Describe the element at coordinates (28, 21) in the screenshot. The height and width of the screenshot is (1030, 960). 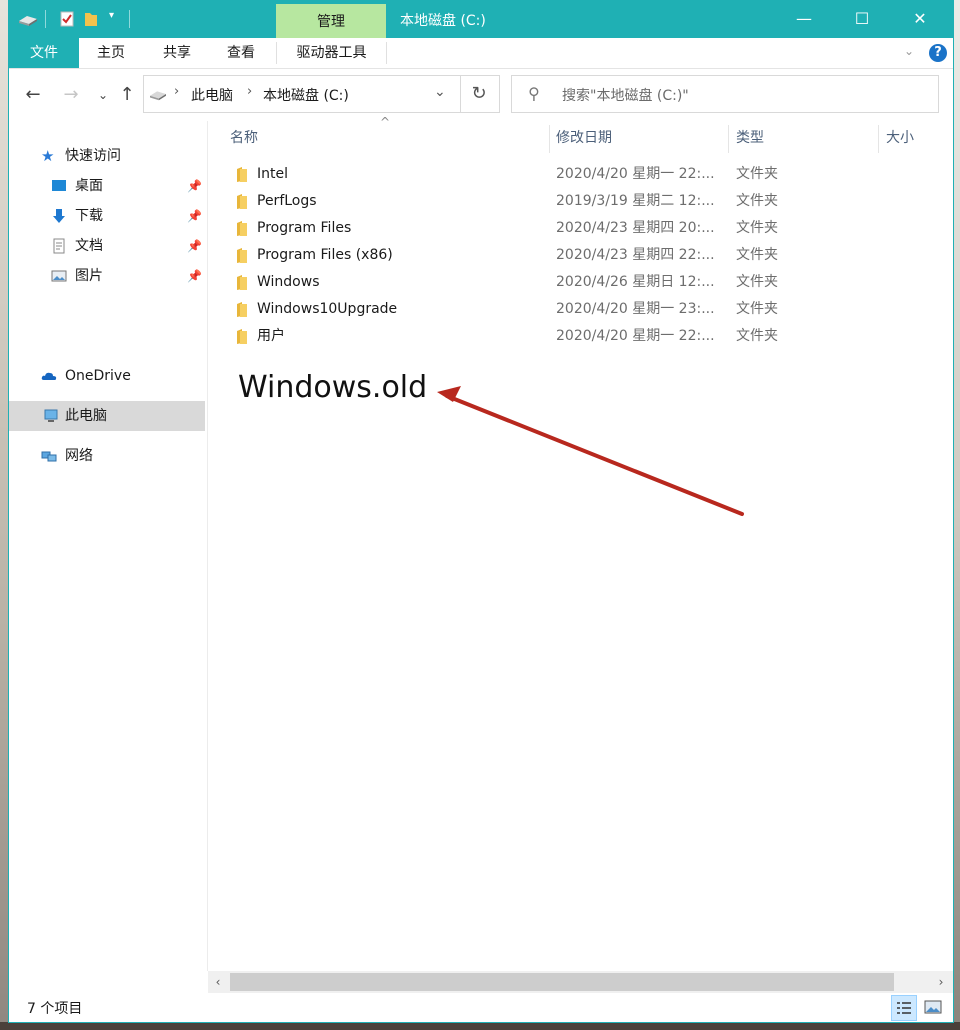
I see `drive-icon` at that location.